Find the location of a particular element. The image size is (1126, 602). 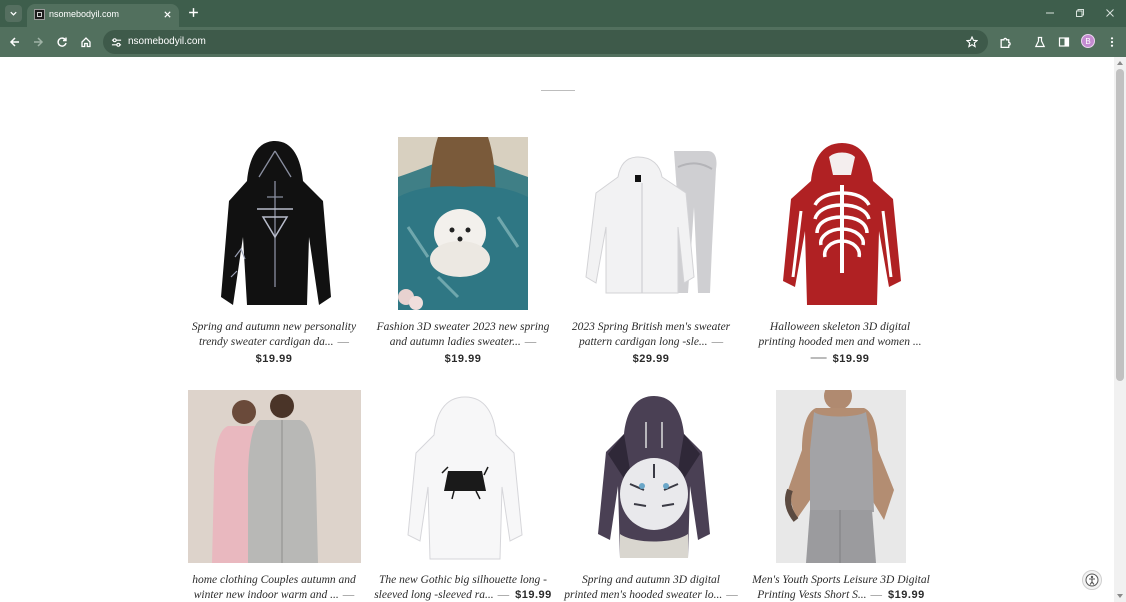

triangle-up-icon is located at coordinates (1120, 63).